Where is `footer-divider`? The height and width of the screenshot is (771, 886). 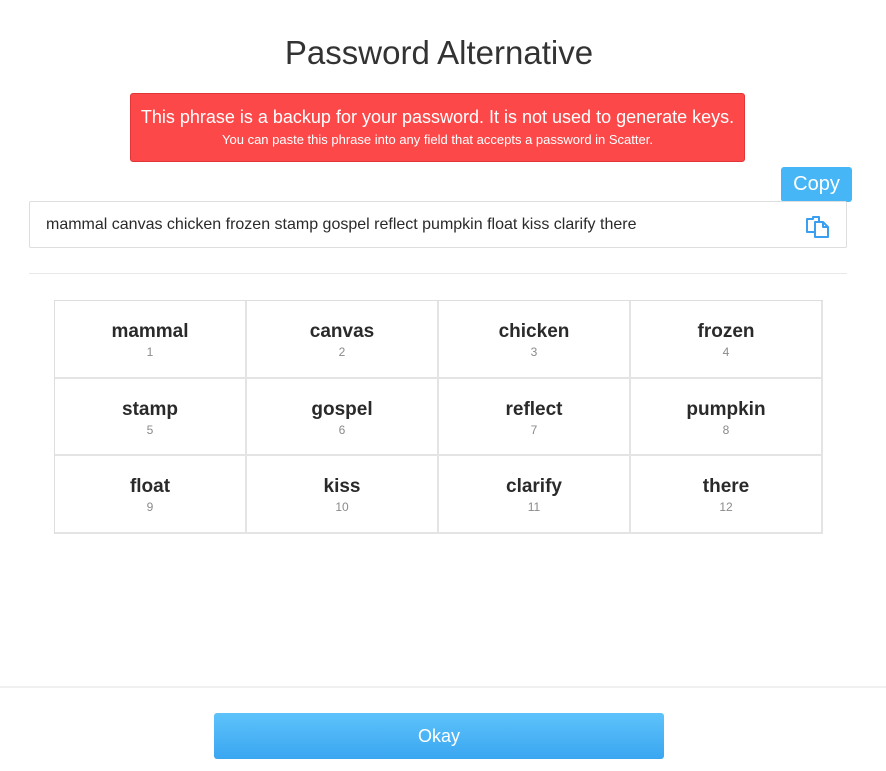
footer-divider is located at coordinates (443, 687).